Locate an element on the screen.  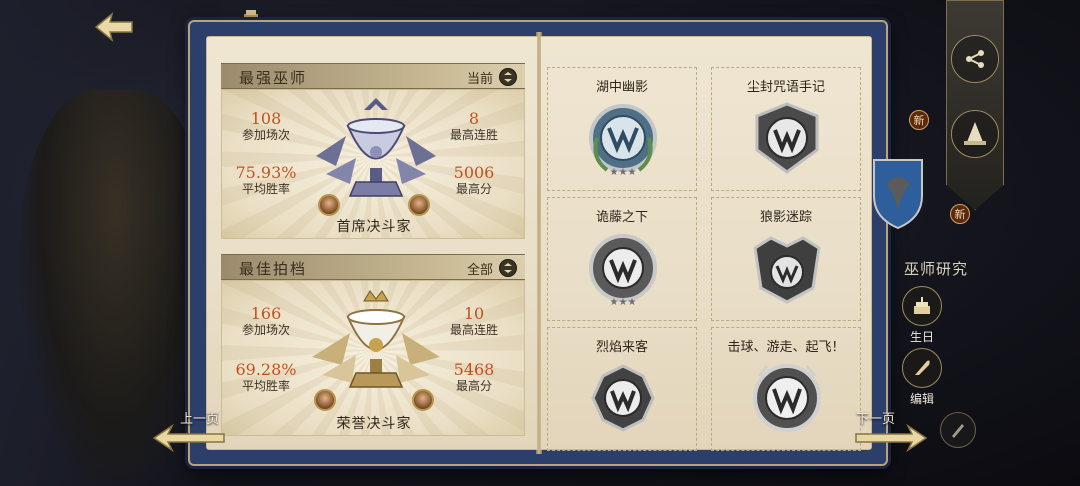
left-arrow-icon is located at coordinates (188, 438).